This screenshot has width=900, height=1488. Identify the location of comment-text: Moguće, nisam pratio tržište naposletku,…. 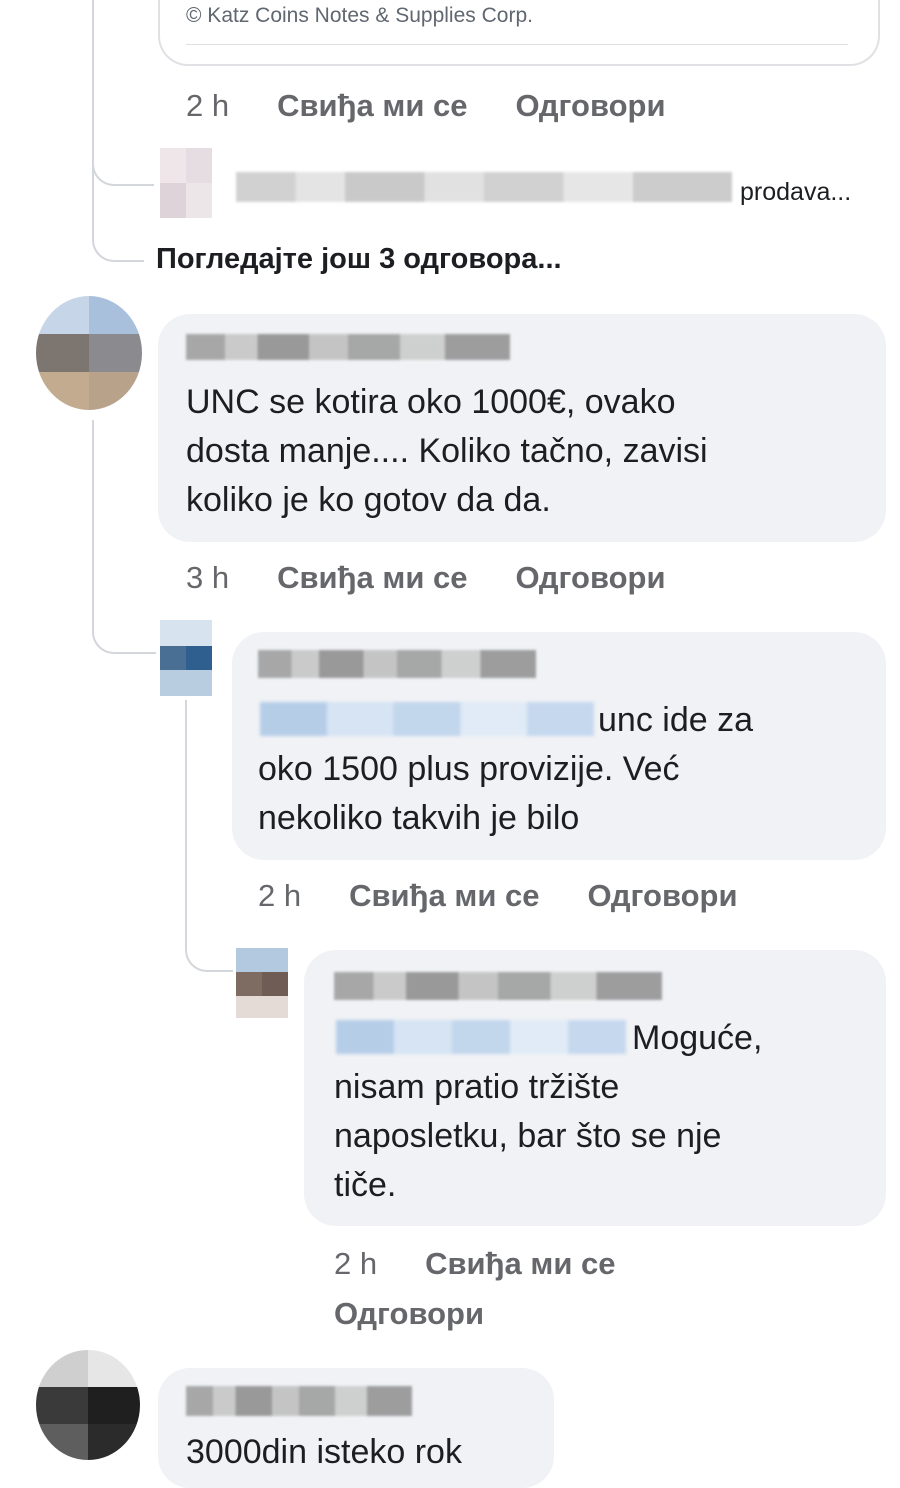
(548, 1111).